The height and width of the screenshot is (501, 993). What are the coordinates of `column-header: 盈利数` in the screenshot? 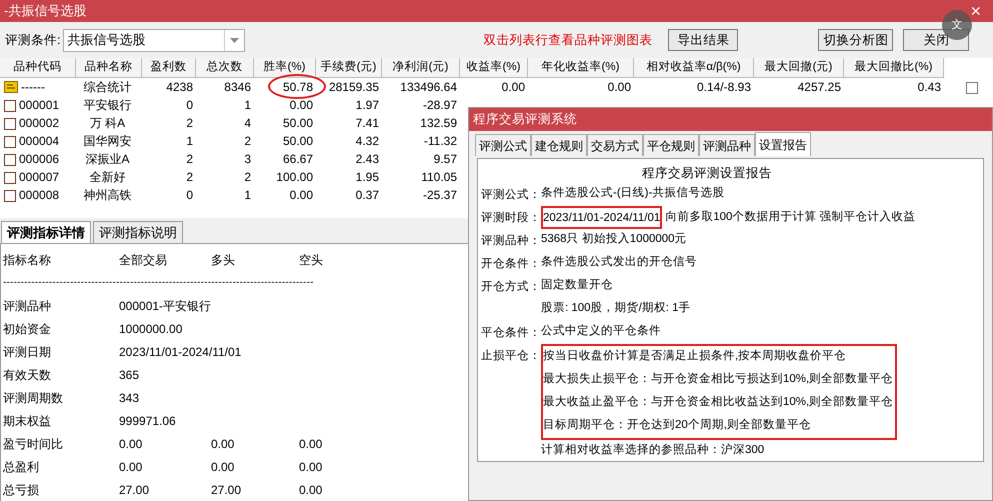 It's located at (169, 68).